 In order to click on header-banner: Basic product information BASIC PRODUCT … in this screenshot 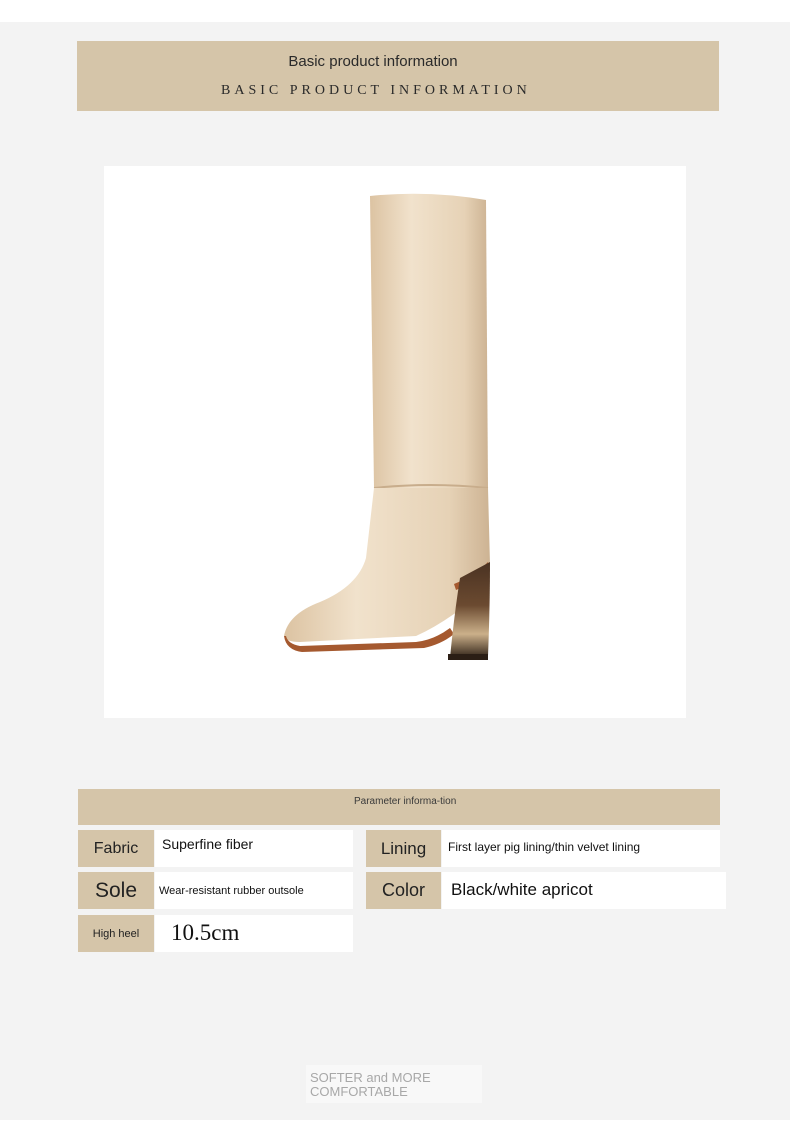, I will do `click(398, 76)`.